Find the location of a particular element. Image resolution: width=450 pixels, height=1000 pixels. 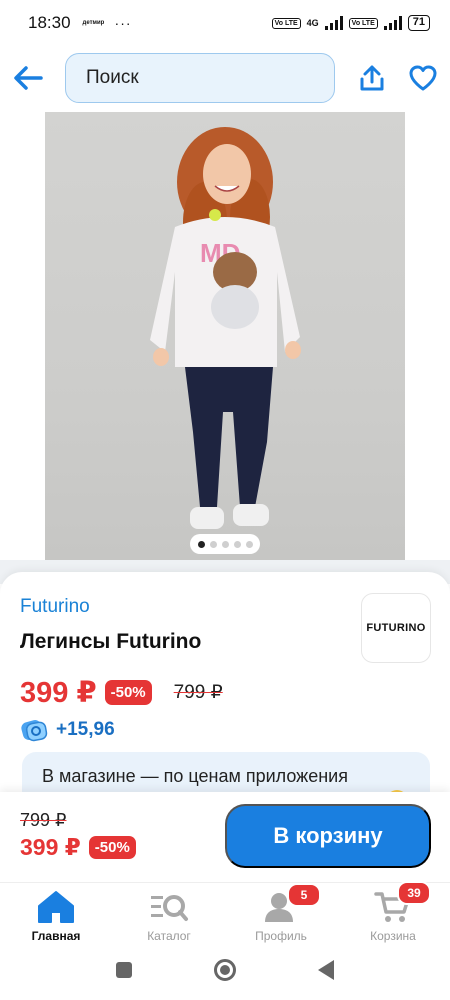

buybar-price: 399 ₽ is located at coordinates (50, 847).